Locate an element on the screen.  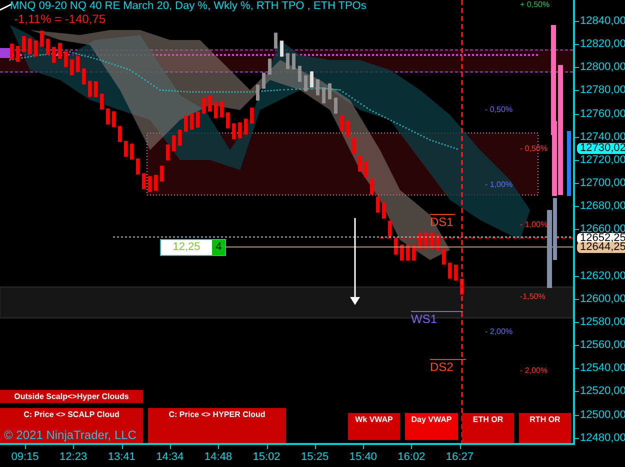
time-label: 12:23 is located at coordinates (73, 457).